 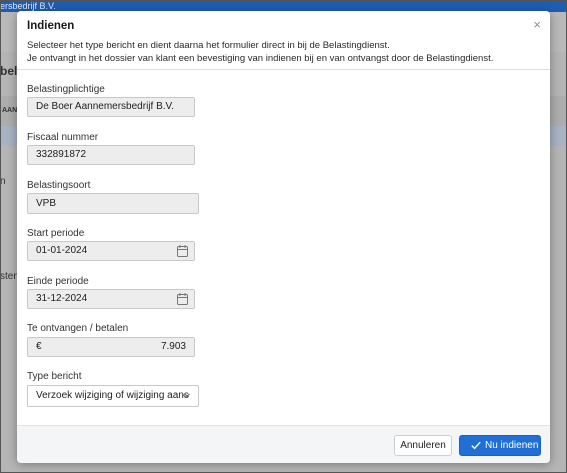 What do you see at coordinates (423, 445) in the screenshot?
I see `cancel-button: Annuleren` at bounding box center [423, 445].